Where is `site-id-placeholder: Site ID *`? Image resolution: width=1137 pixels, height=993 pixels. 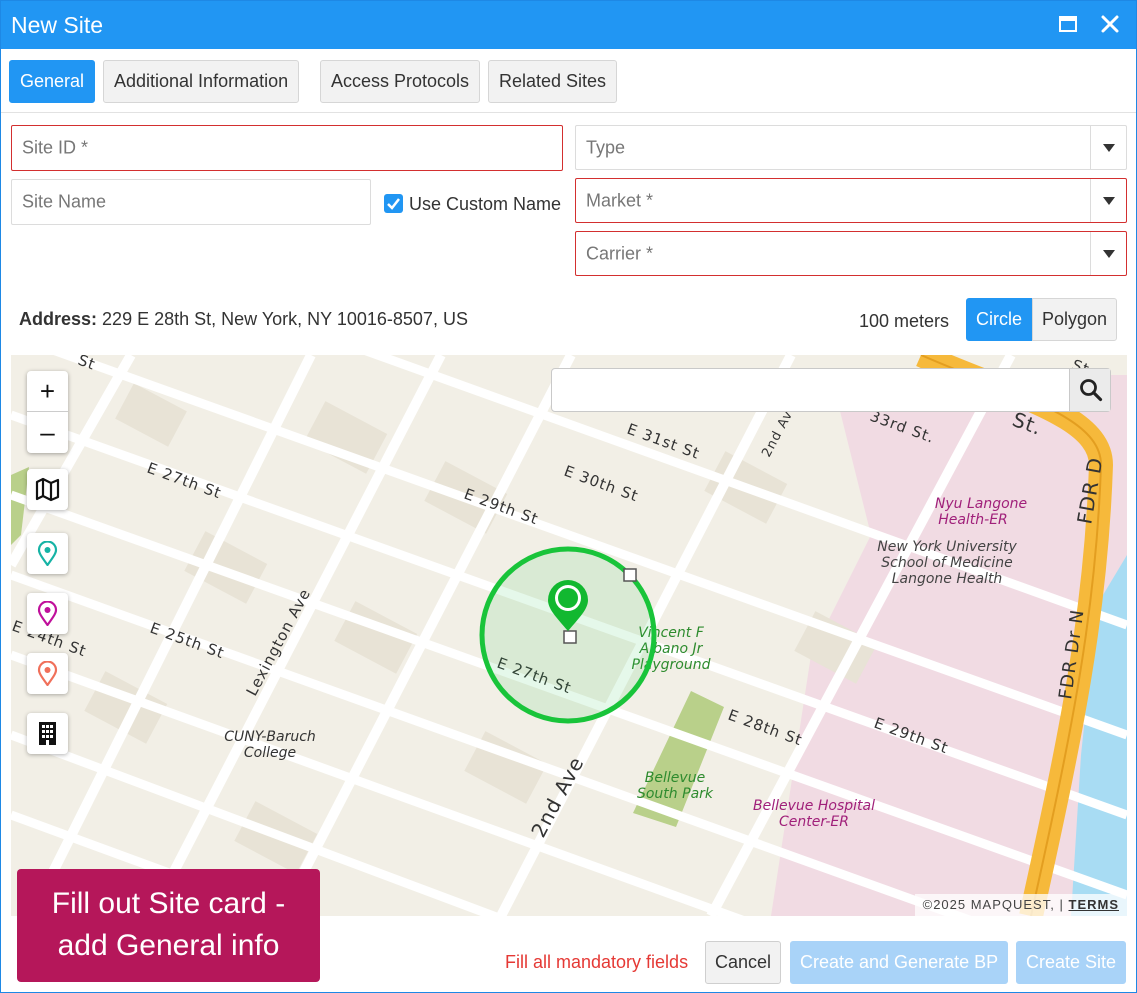
site-id-placeholder: Site ID * is located at coordinates (55, 147).